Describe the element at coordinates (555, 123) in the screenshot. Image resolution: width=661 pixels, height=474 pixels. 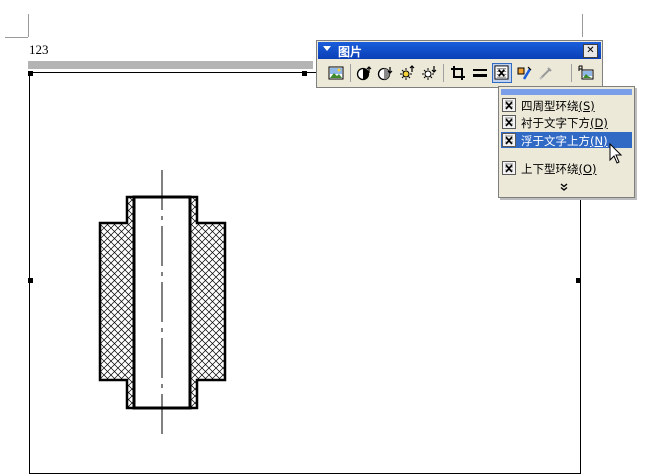
I see `menu-item-label: 衬于文字下方` at that location.